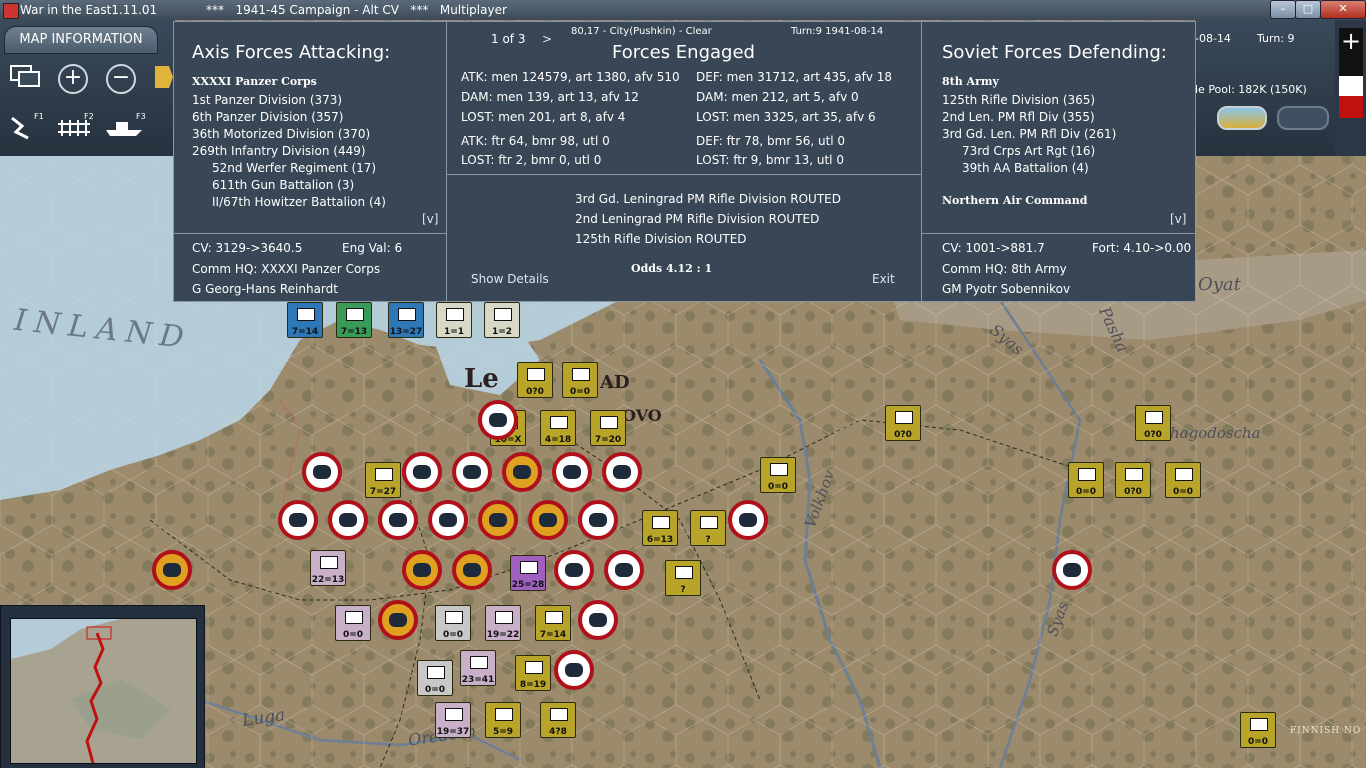  Describe the element at coordinates (478, 668) in the screenshot. I see `unit-counter: 23=41` at that location.